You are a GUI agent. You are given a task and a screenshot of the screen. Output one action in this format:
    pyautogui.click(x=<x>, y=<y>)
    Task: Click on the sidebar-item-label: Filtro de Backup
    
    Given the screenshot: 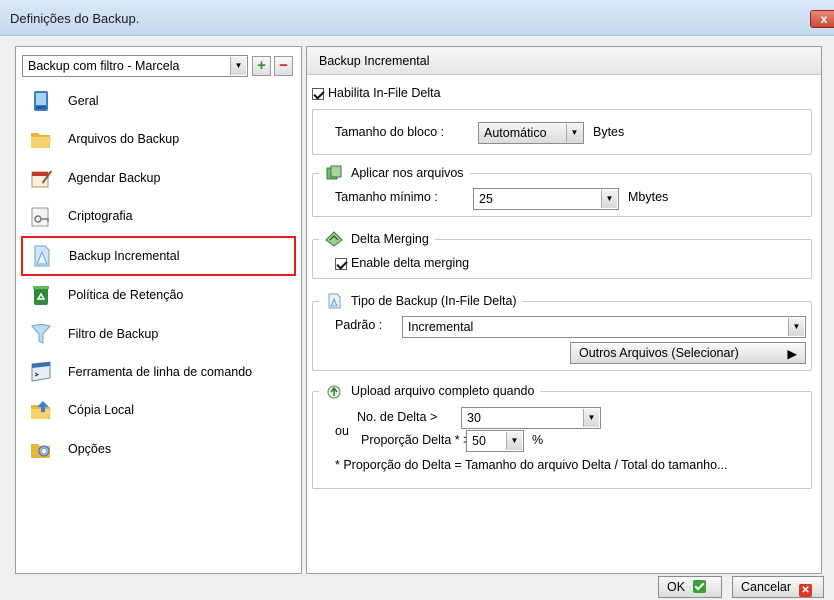 What is the action you would take?
    pyautogui.click(x=113, y=334)
    